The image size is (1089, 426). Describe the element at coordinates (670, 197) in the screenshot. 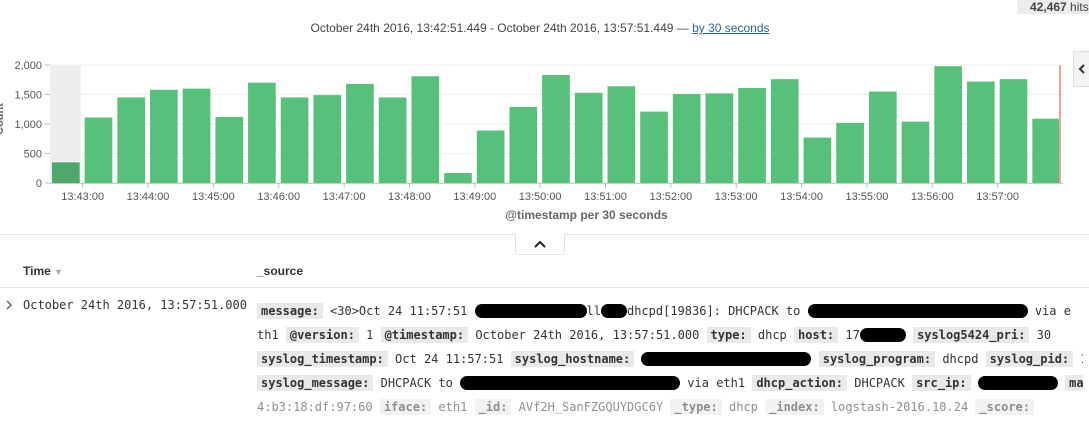

I see `x-tick-label: 13:52:00` at that location.